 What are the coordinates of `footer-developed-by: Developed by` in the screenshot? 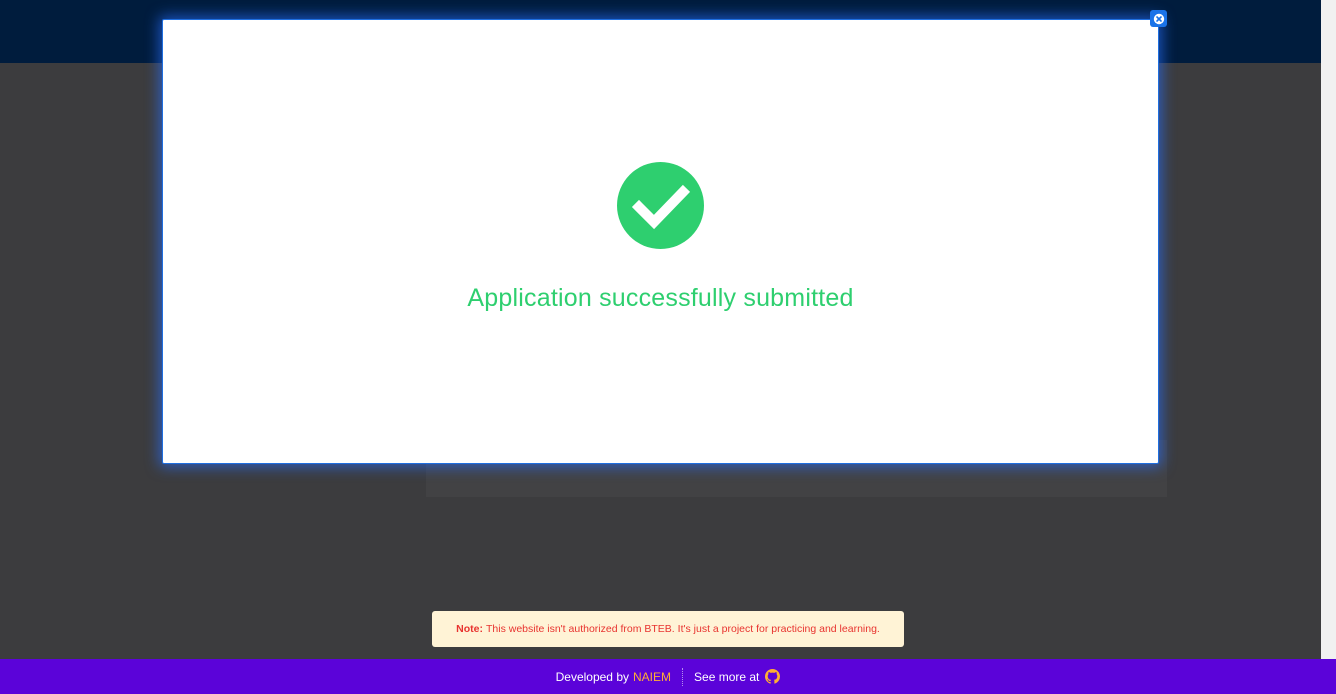 It's located at (592, 676).